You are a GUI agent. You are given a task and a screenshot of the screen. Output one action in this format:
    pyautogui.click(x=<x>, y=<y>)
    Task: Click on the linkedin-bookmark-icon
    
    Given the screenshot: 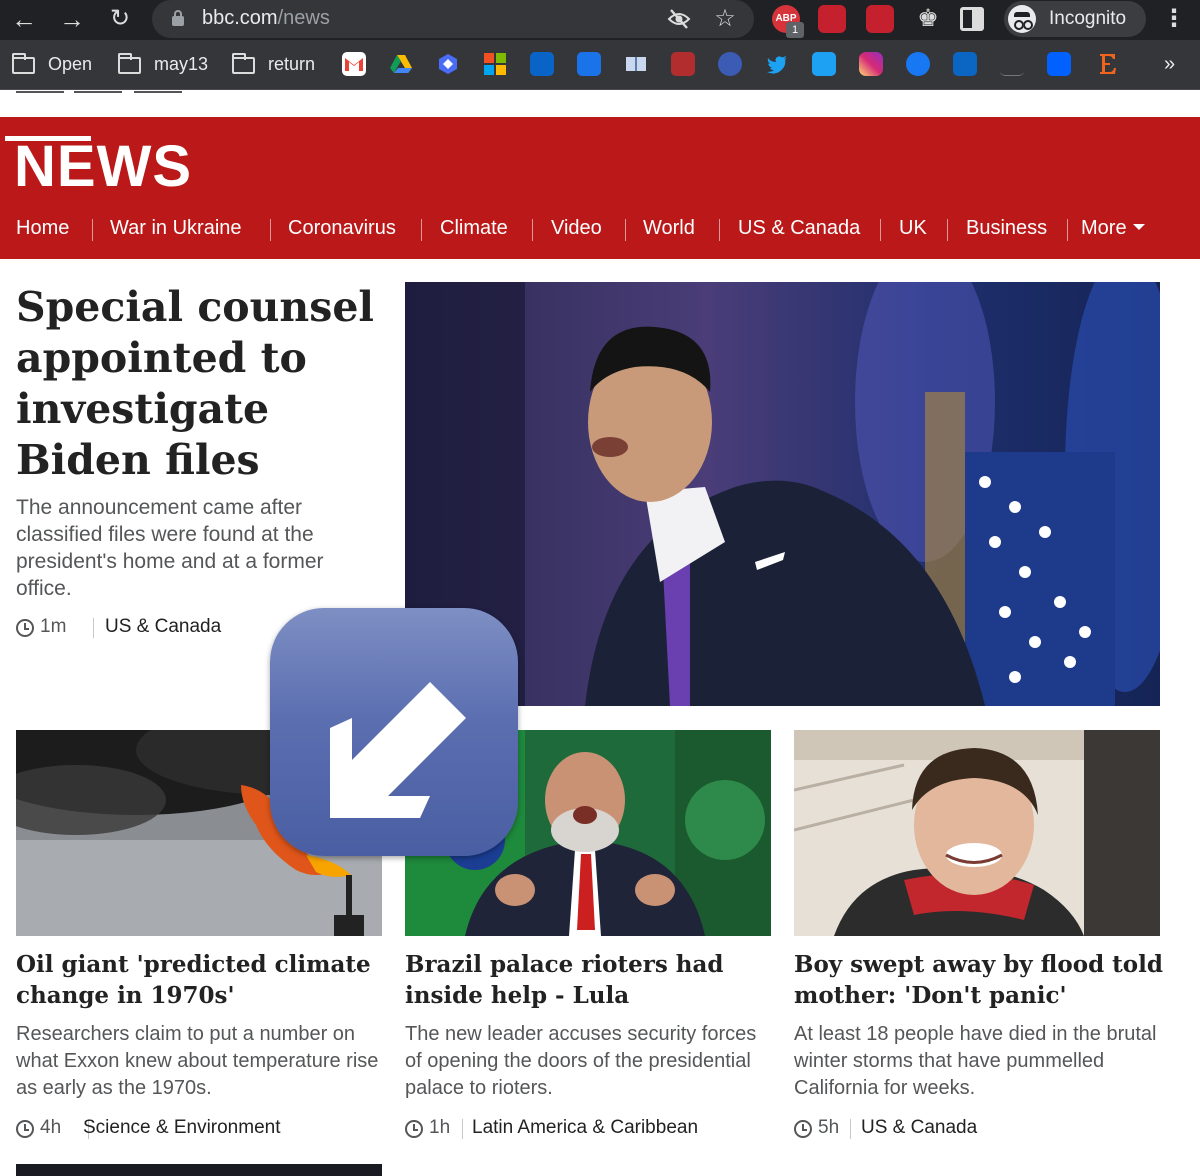 What is the action you would take?
    pyautogui.click(x=965, y=64)
    